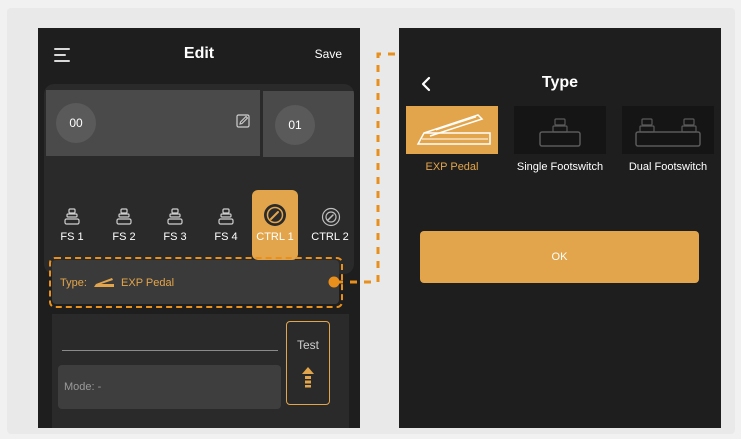 This screenshot has height=439, width=741. I want to click on arrow-up-icon, so click(308, 377).